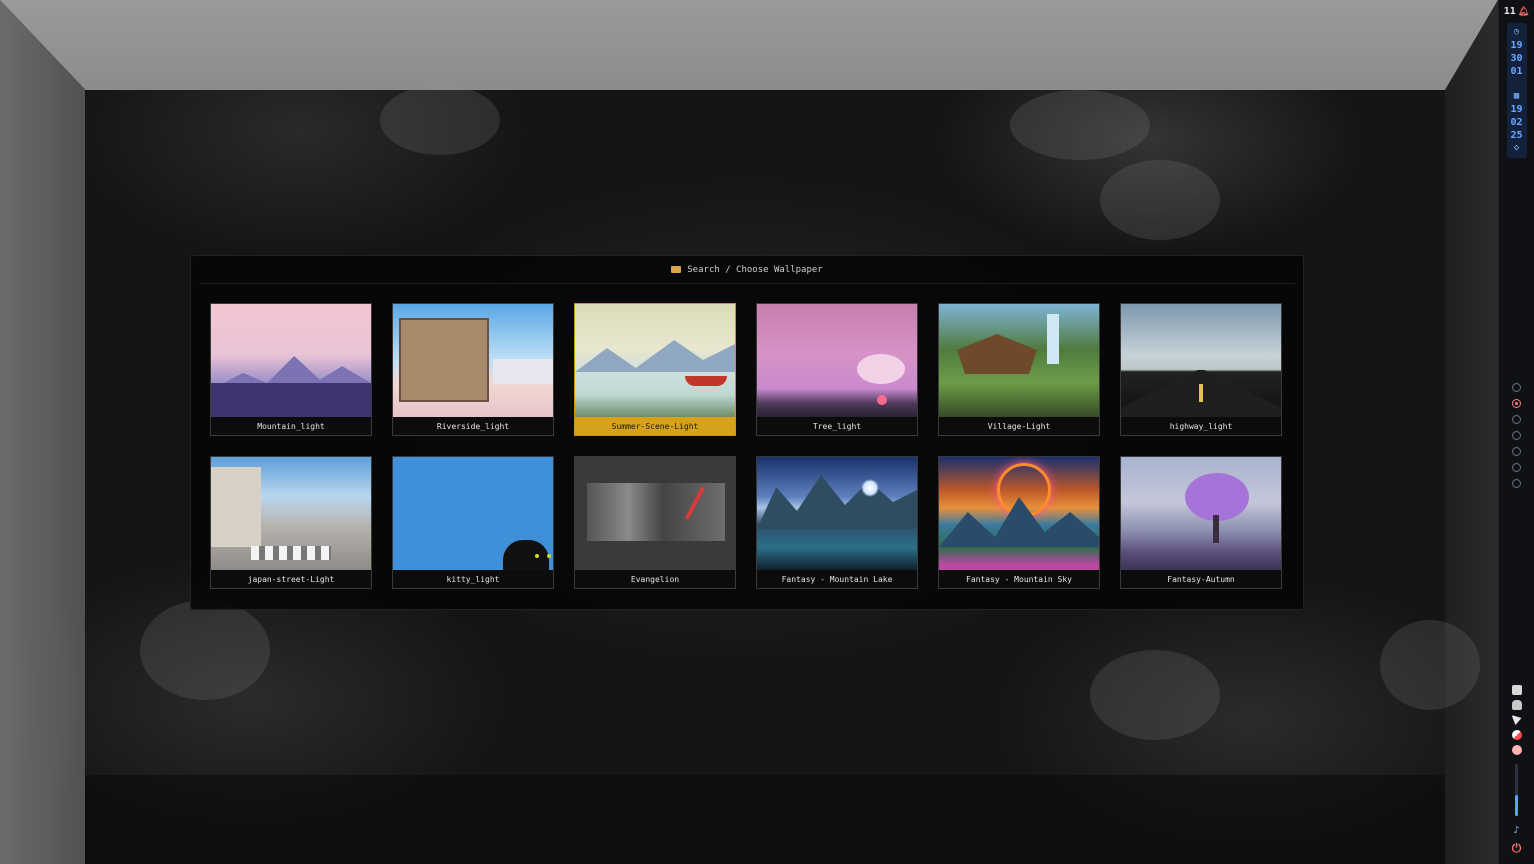 This screenshot has height=864, width=1534. What do you see at coordinates (1516, 690) in the screenshot?
I see `calendar-tray-icon` at bounding box center [1516, 690].